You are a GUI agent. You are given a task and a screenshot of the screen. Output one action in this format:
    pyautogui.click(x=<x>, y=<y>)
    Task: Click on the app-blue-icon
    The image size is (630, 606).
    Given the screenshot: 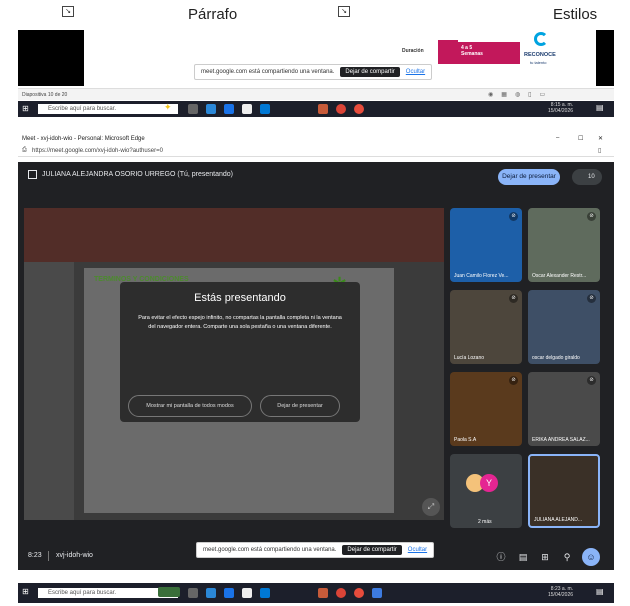 What is the action you would take?
    pyautogui.click(x=377, y=593)
    